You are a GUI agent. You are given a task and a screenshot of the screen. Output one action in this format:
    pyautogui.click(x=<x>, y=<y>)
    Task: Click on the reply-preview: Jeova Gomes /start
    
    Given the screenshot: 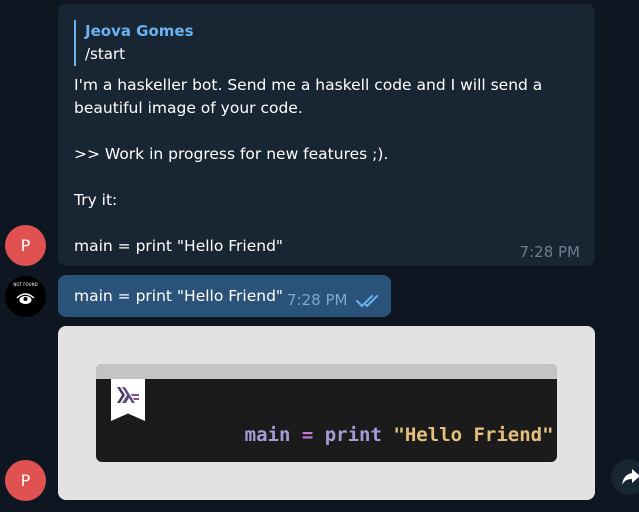 What is the action you would take?
    pyautogui.click(x=134, y=43)
    